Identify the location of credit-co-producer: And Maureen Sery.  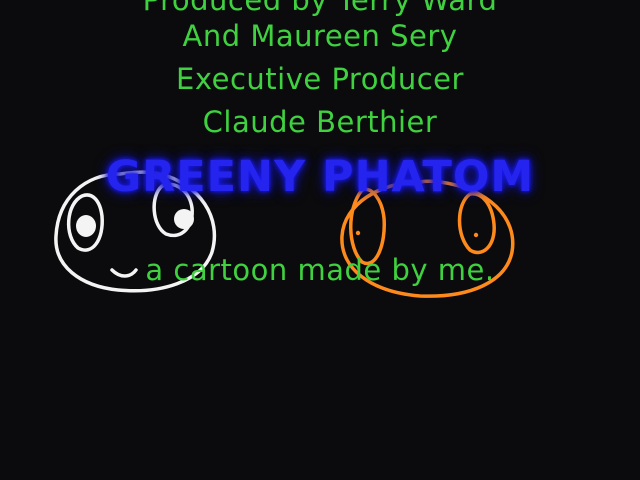
(320, 36).